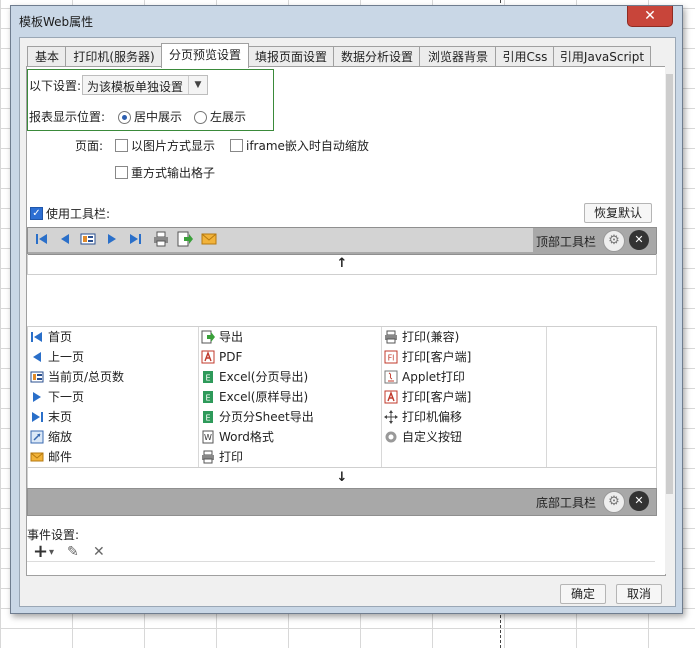  I want to click on tab-browser-background: 浏览器背景, so click(458, 56).